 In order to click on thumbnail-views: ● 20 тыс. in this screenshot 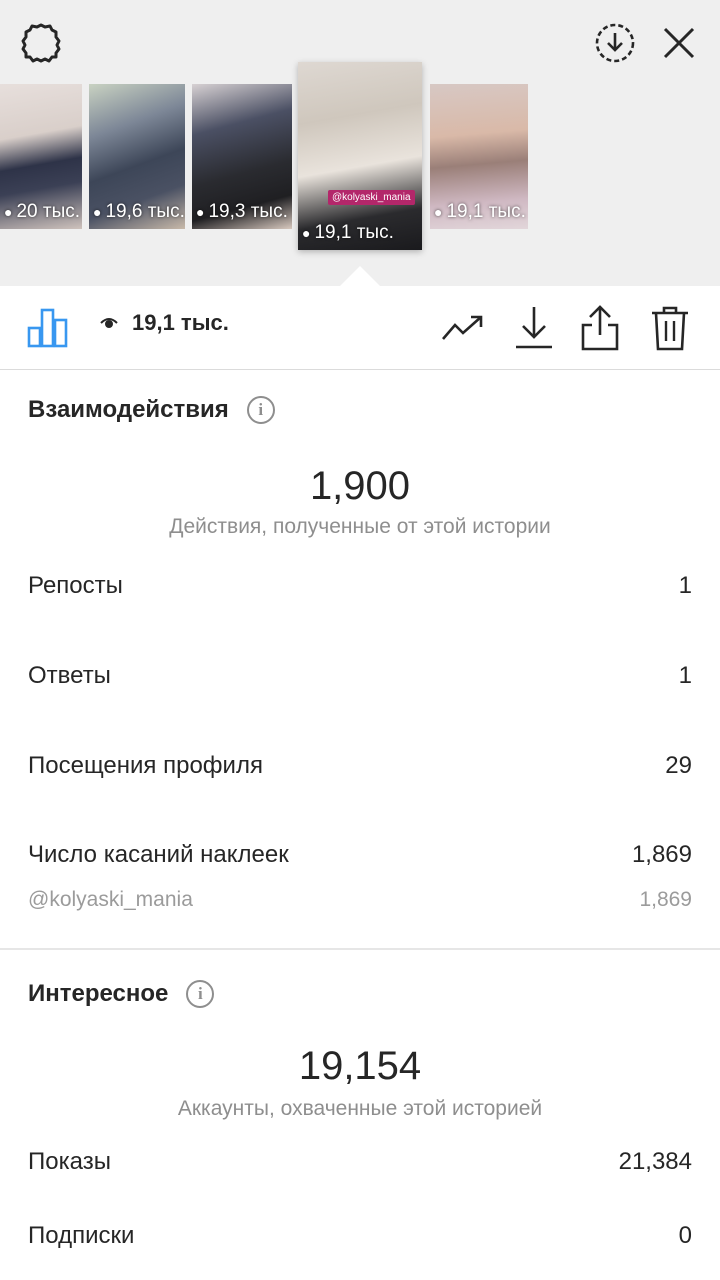, I will do `click(42, 211)`.